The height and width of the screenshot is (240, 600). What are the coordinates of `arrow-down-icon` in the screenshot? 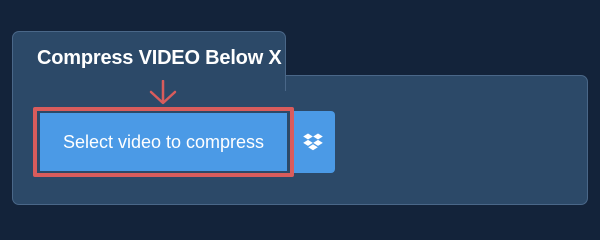 It's located at (163, 92).